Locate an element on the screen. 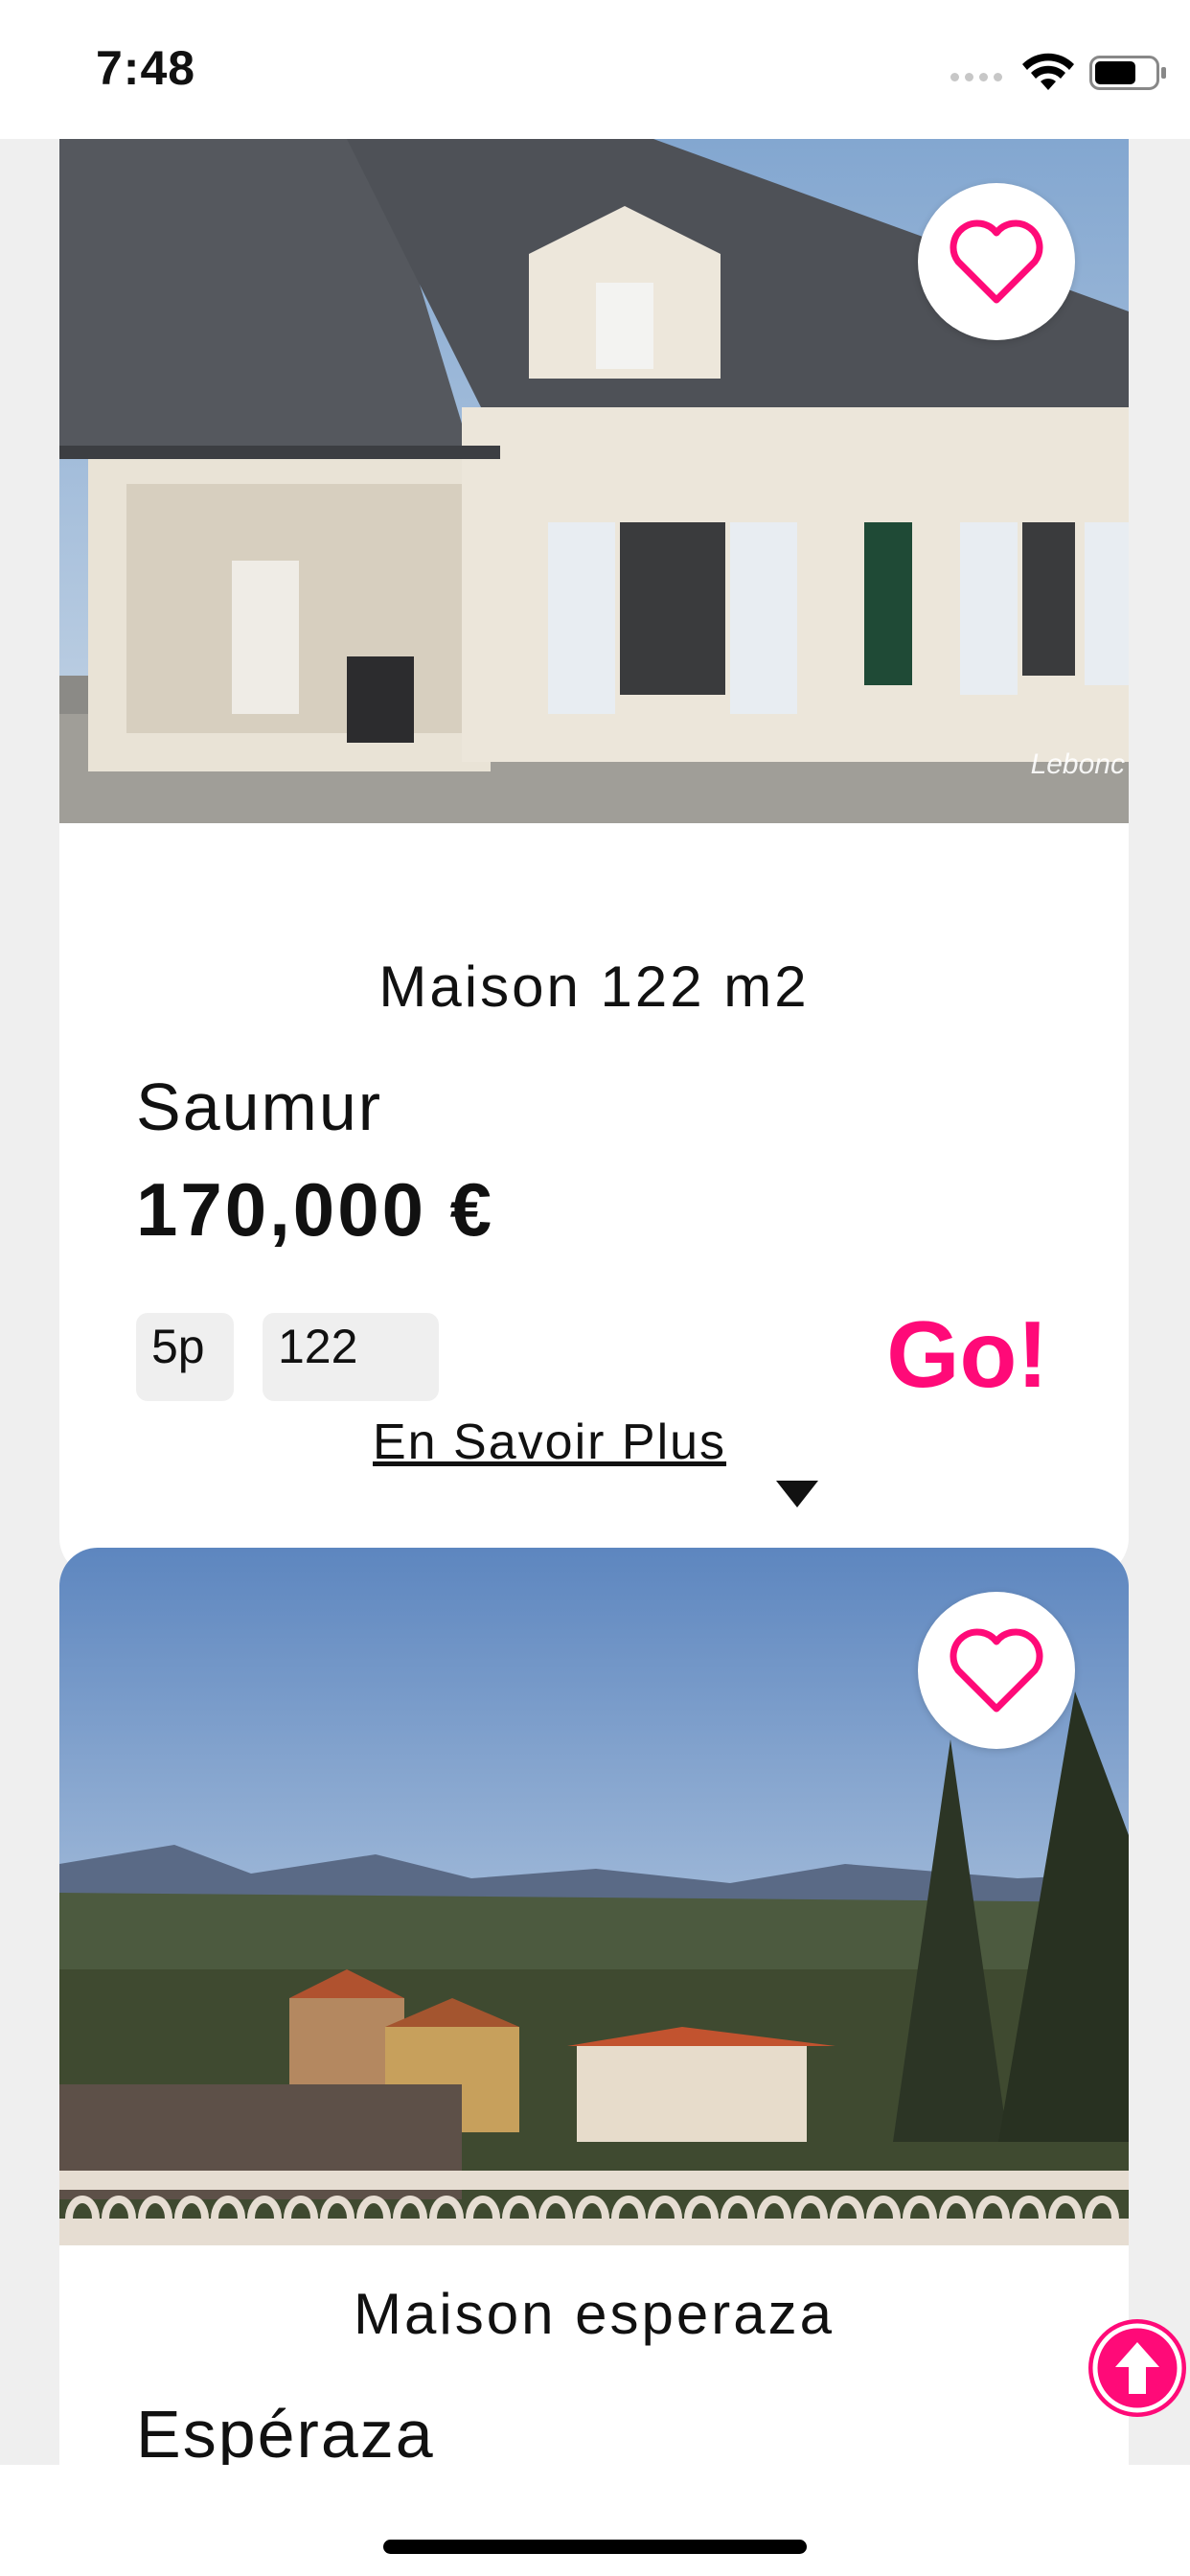  listing-title: Maison 122 m2 is located at coordinates (594, 986).